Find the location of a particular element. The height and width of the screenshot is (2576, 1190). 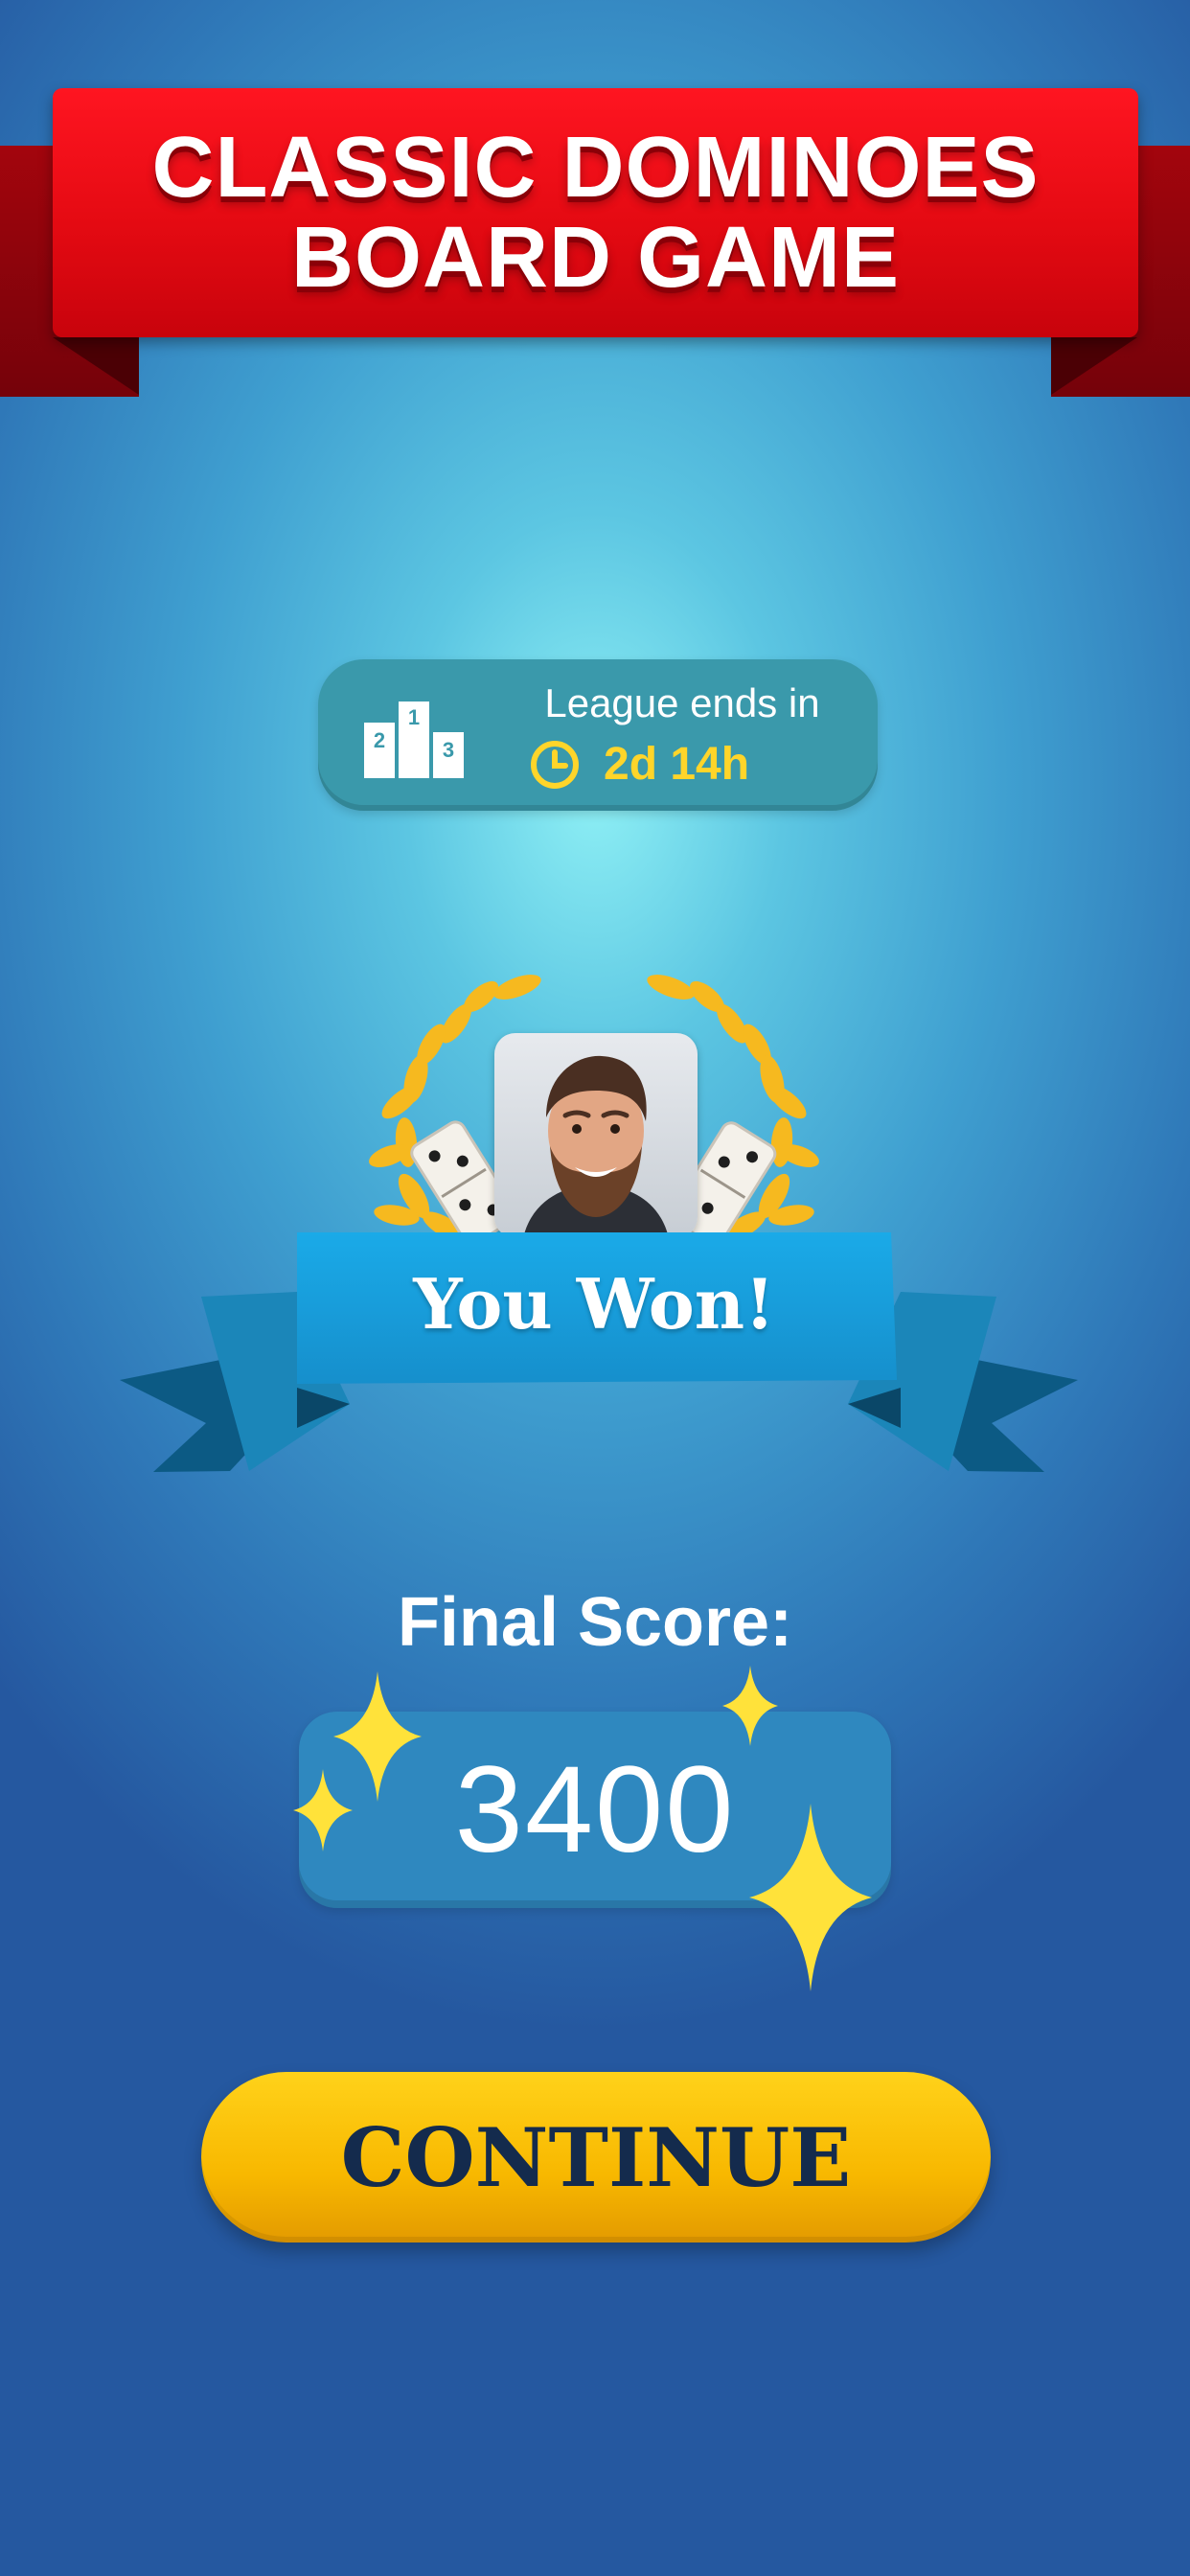

banner-fold-right is located at coordinates (1094, 366).